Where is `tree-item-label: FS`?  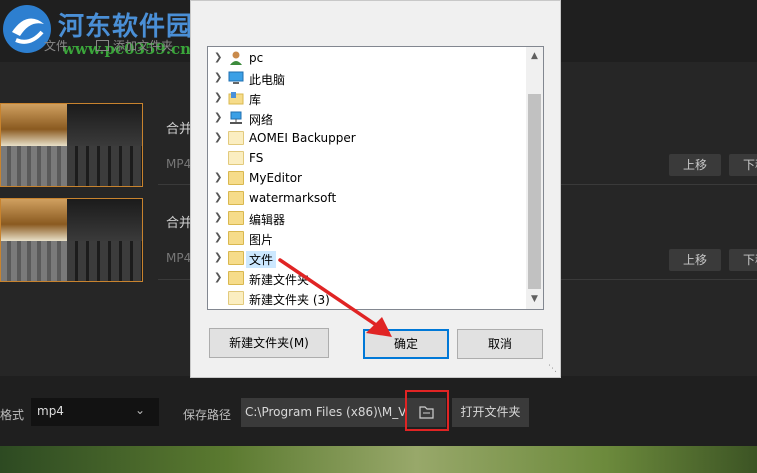 tree-item-label: FS is located at coordinates (256, 158).